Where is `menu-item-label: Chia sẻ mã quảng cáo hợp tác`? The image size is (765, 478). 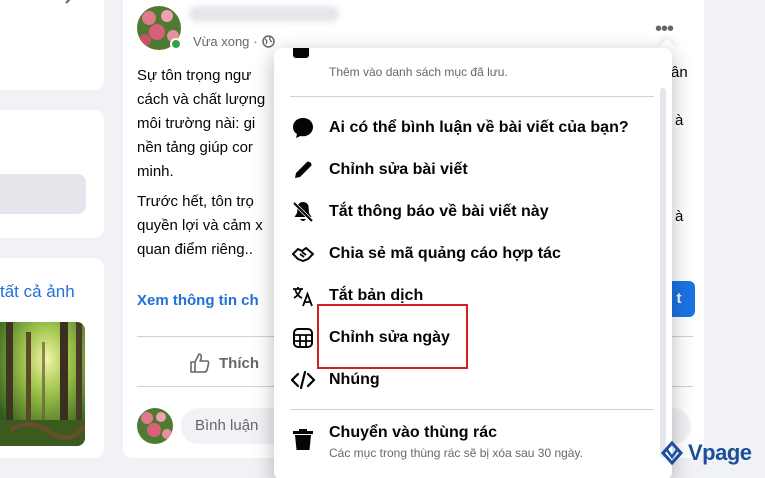 menu-item-label: Chia sẻ mã quảng cáo hợp tác is located at coordinates (445, 253).